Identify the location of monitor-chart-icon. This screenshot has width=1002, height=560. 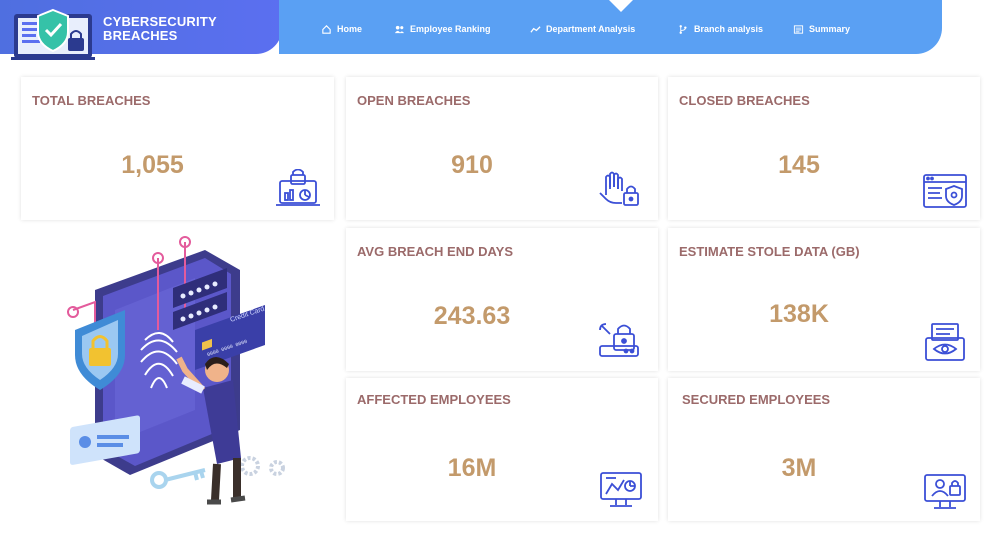
(621, 489).